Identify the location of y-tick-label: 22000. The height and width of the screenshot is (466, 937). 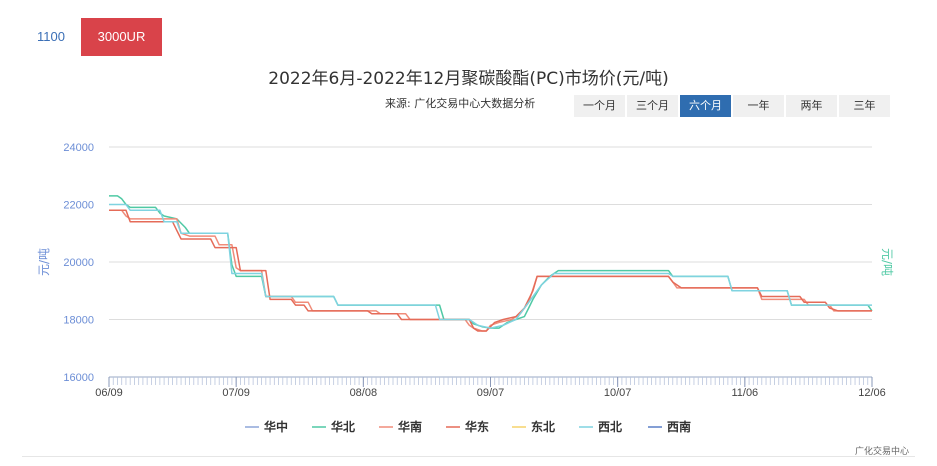
(78, 206).